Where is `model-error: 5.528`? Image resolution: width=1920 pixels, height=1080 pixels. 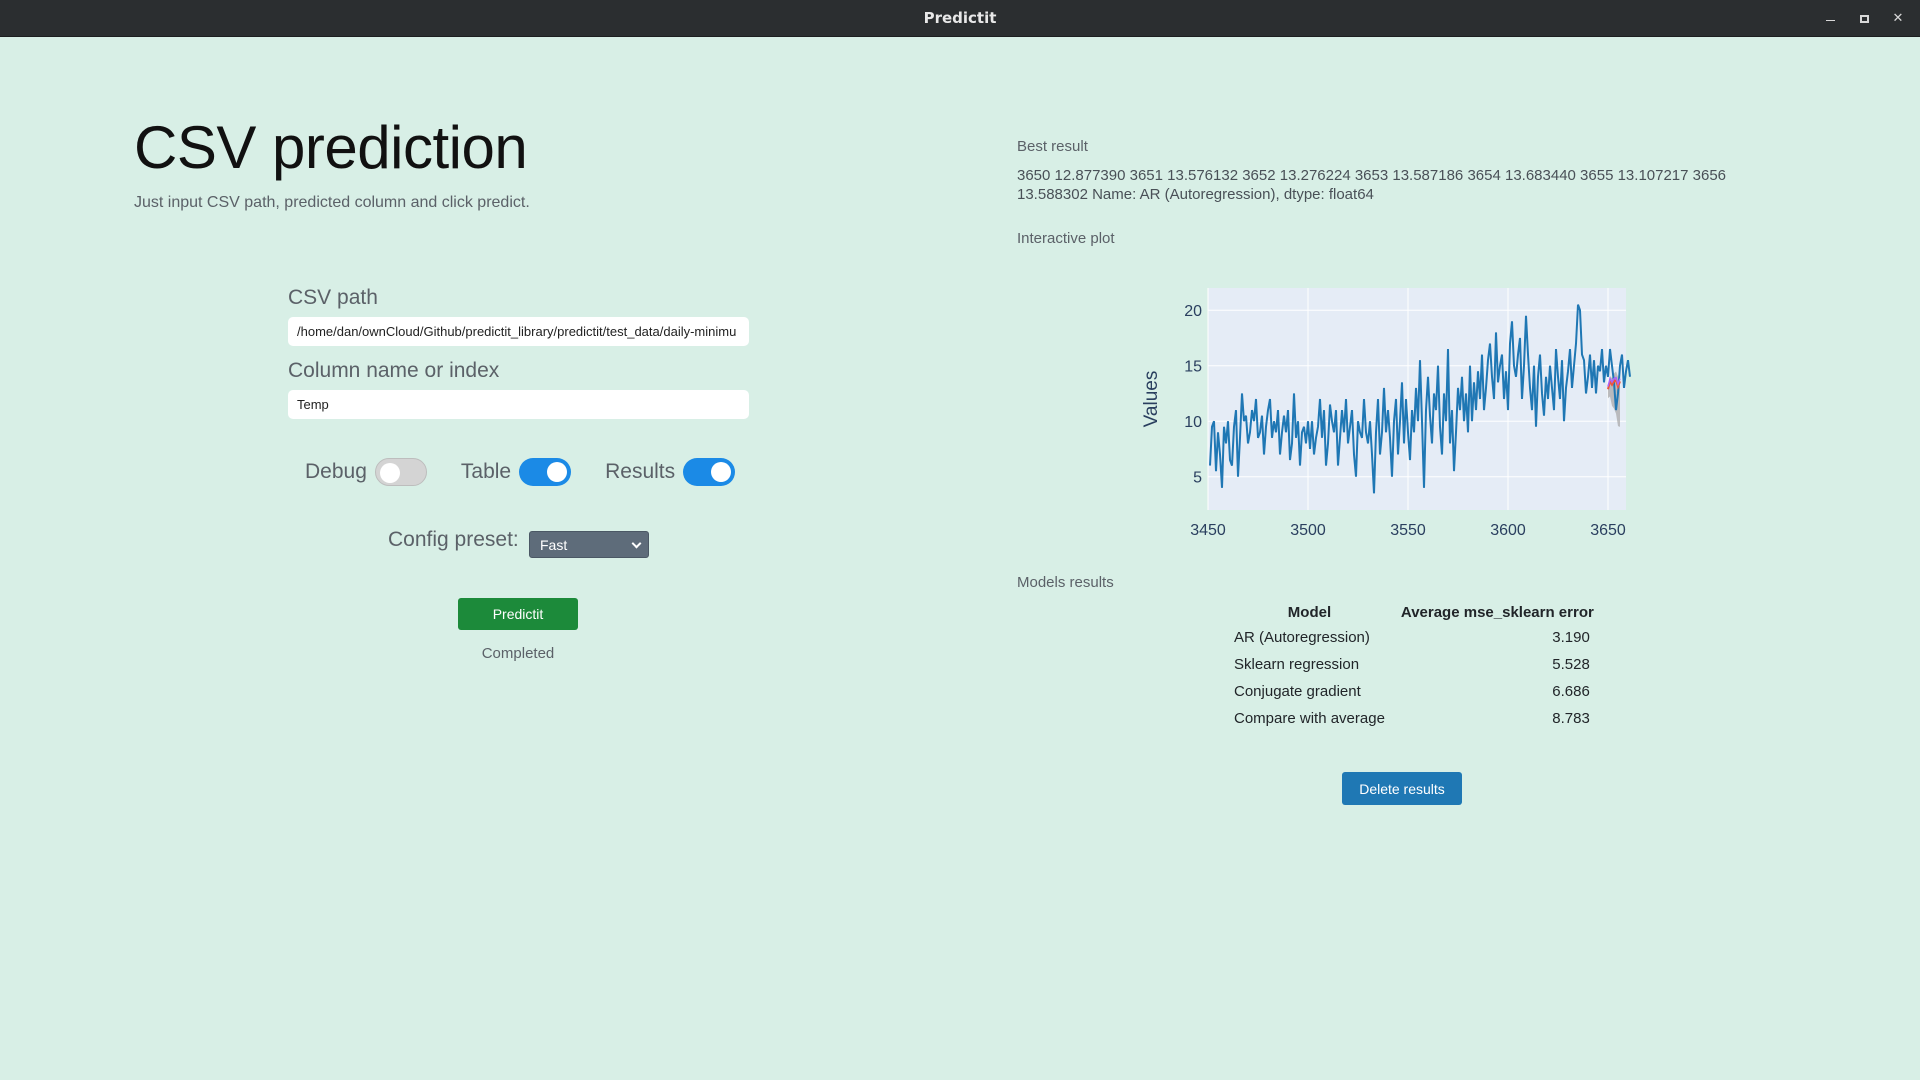 model-error: 5.528 is located at coordinates (1571, 664).